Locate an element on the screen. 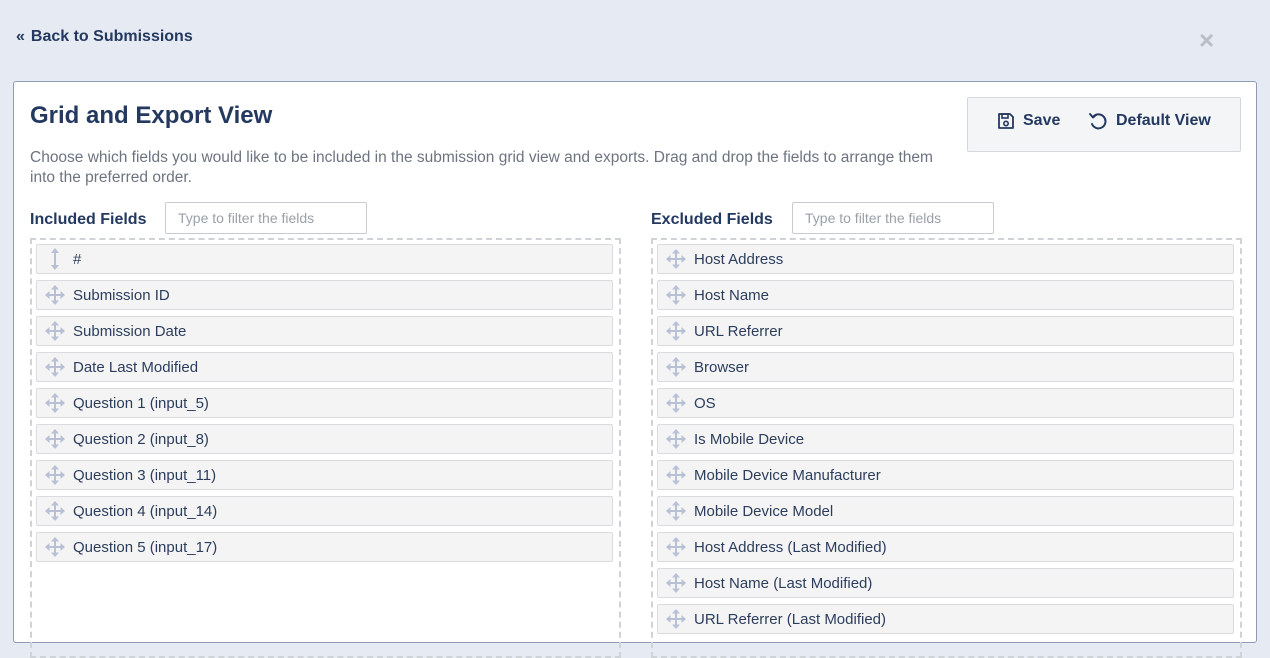 Image resolution: width=1270 pixels, height=658 pixels. default-view-button: Default View is located at coordinates (1149, 121).